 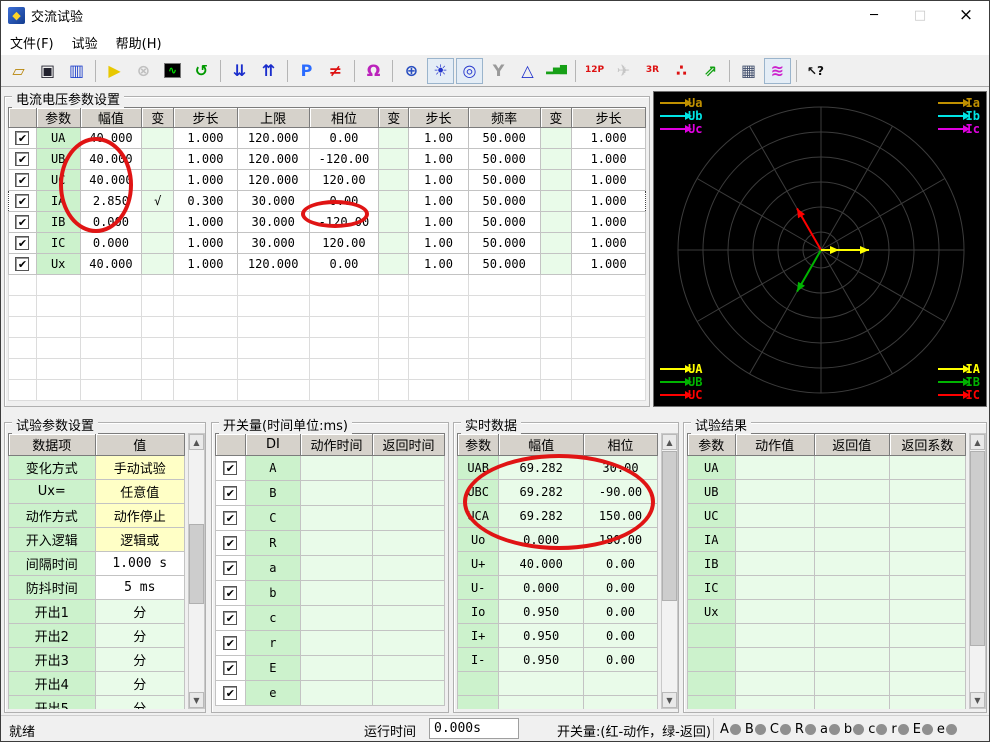 What do you see at coordinates (966, 15) in the screenshot?
I see `close-button: ×` at bounding box center [966, 15].